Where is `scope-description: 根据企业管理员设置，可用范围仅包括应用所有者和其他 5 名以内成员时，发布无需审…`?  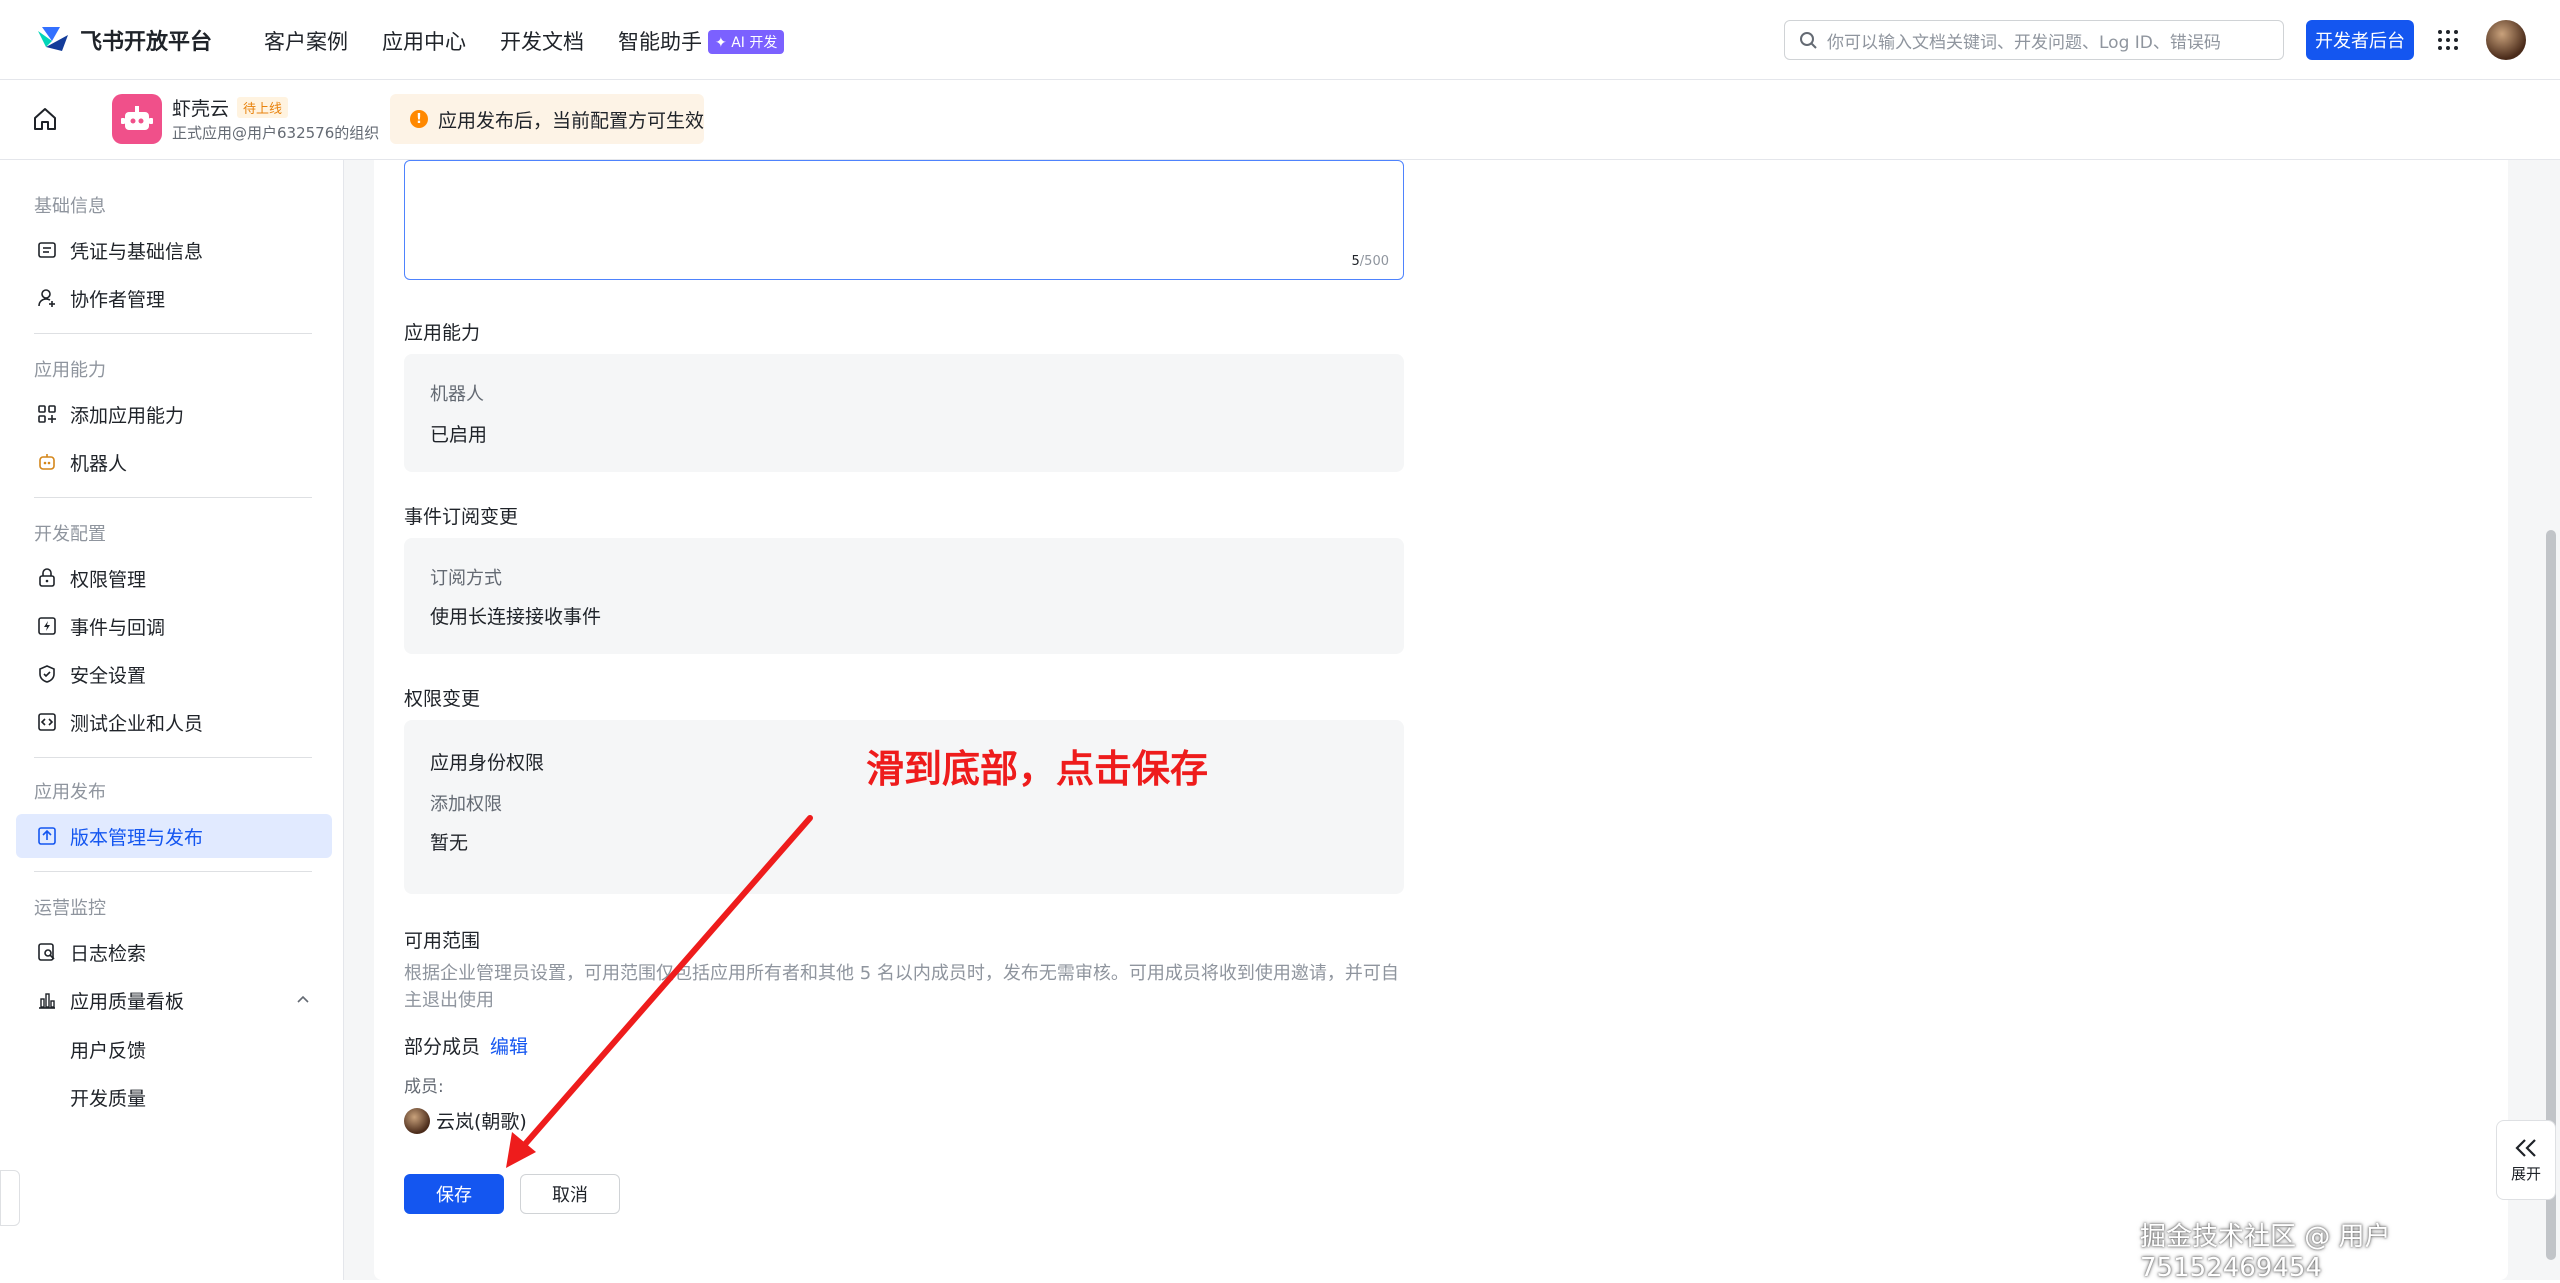 scope-description: 根据企业管理员设置，可用范围仅包括应用所有者和其他 5 名以内成员时，发布无需审… is located at coordinates (901, 987).